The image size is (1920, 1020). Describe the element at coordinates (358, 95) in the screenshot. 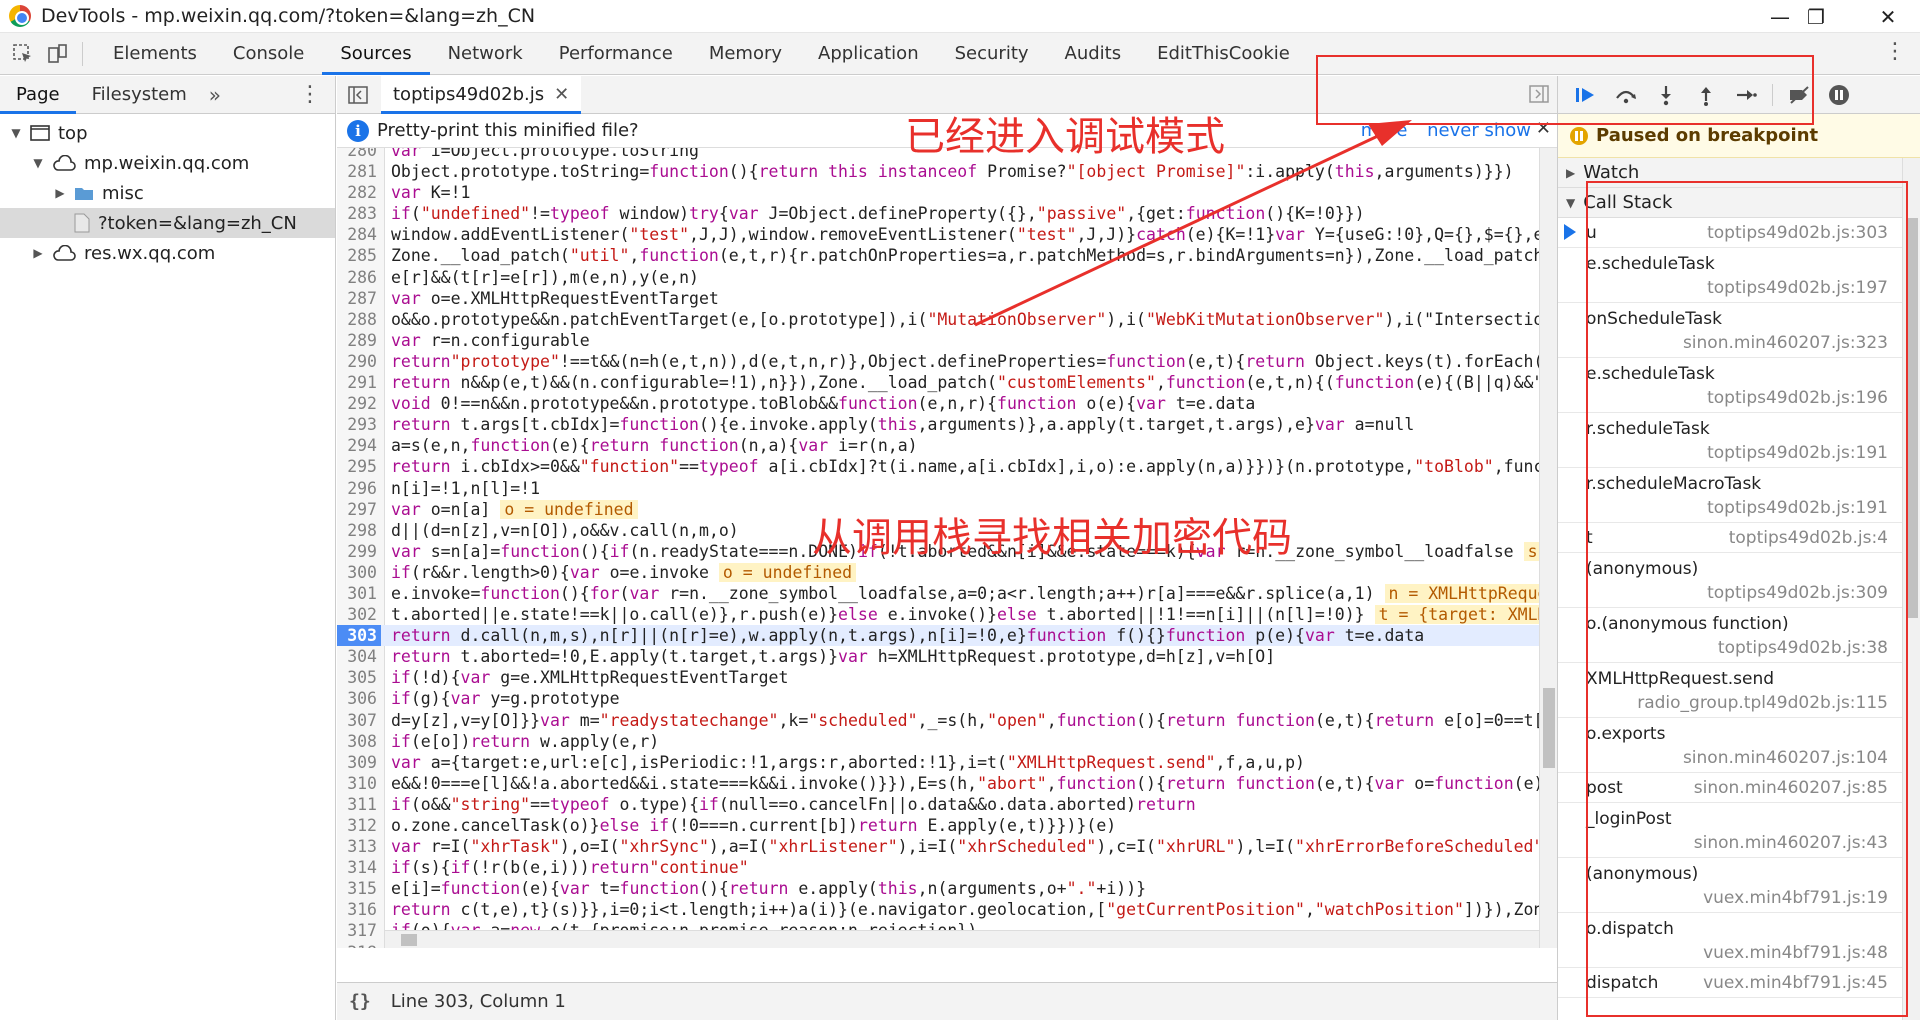

I see `toggle-navigator-icon` at that location.